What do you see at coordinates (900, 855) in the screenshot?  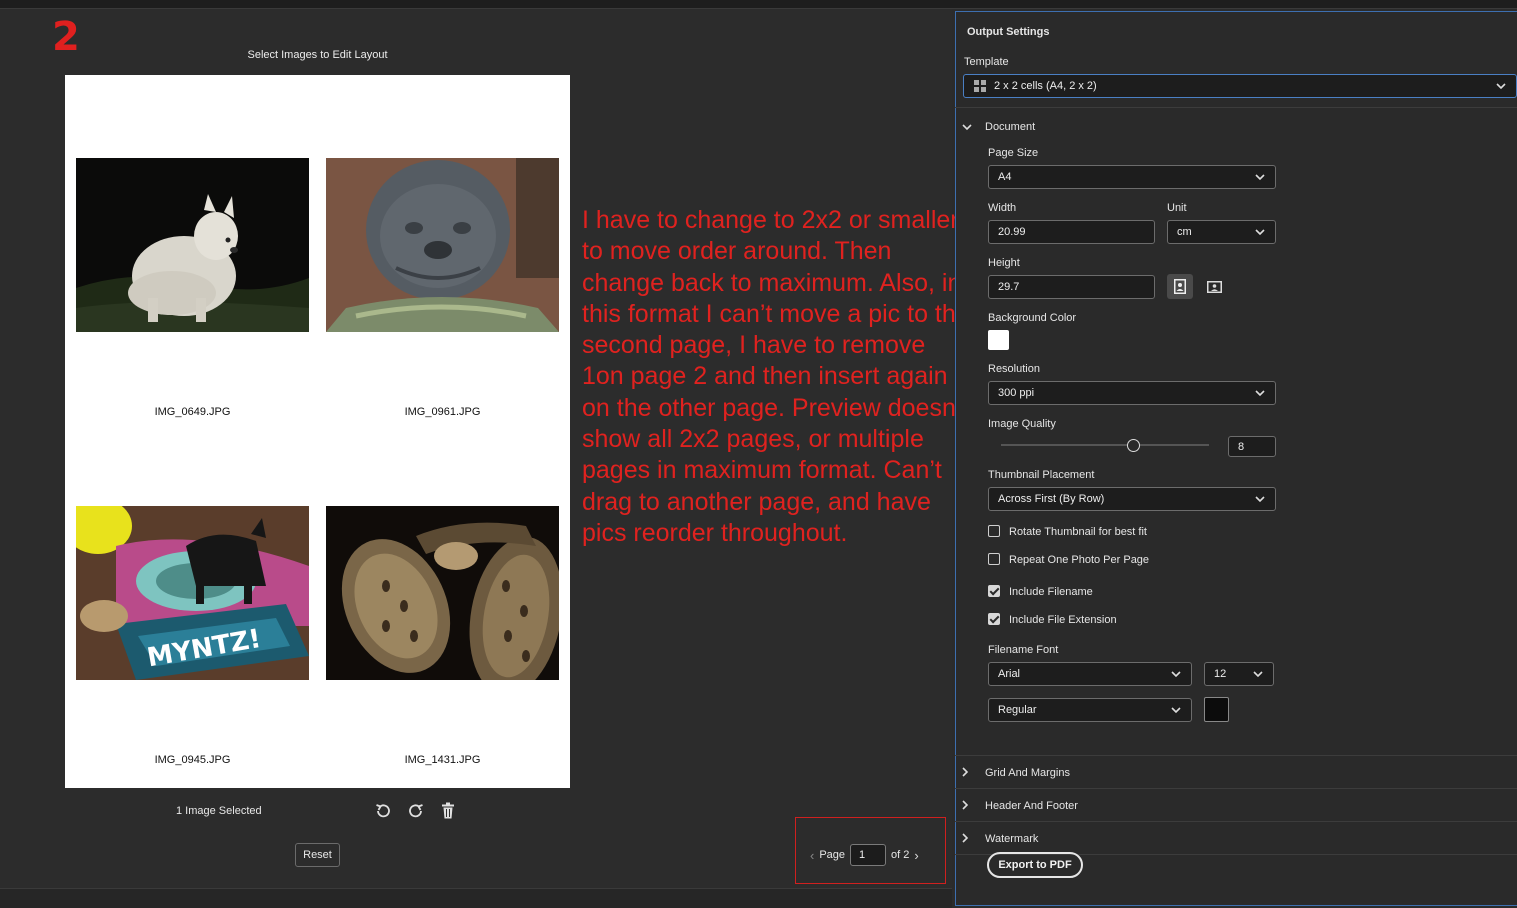 I see `page-total-label: of 2` at bounding box center [900, 855].